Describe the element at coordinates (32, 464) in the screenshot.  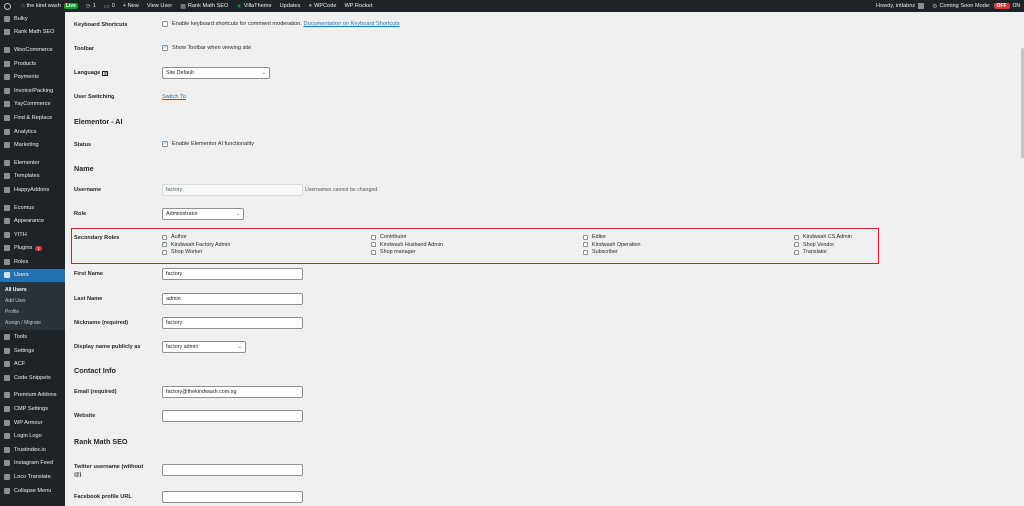
I see `sidebar-item-instagram-feed: Instagram Feed` at that location.